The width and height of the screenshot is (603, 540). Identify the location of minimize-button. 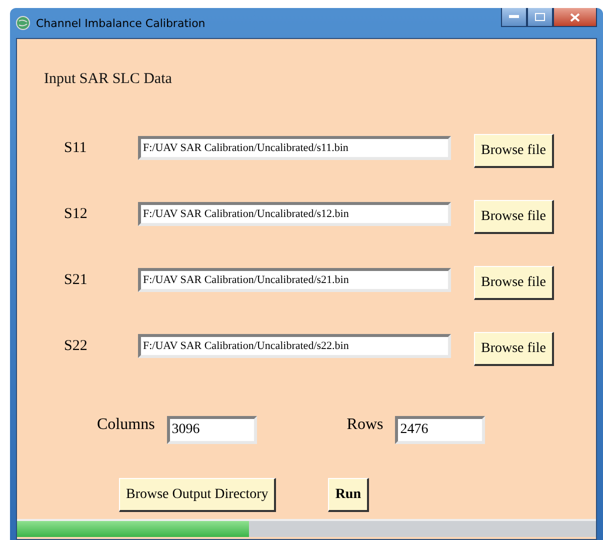
(514, 17).